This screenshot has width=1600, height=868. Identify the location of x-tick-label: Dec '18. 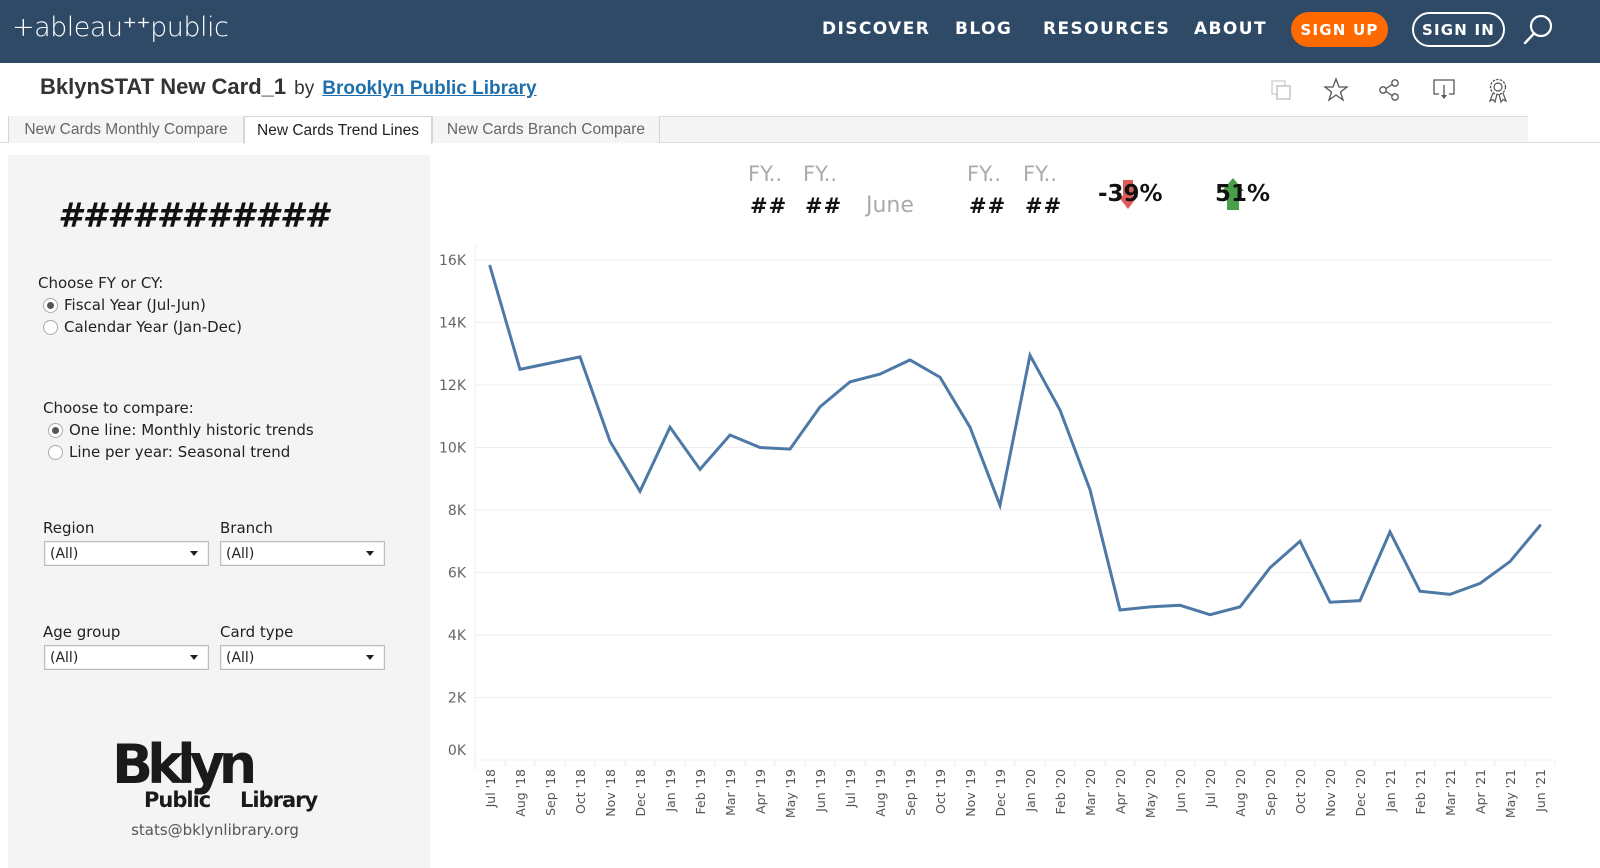
(640, 793).